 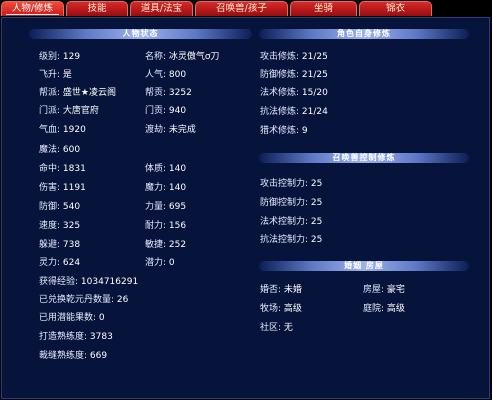 What do you see at coordinates (165, 207) in the screenshot?
I see `stat-row: 力量: 695` at bounding box center [165, 207].